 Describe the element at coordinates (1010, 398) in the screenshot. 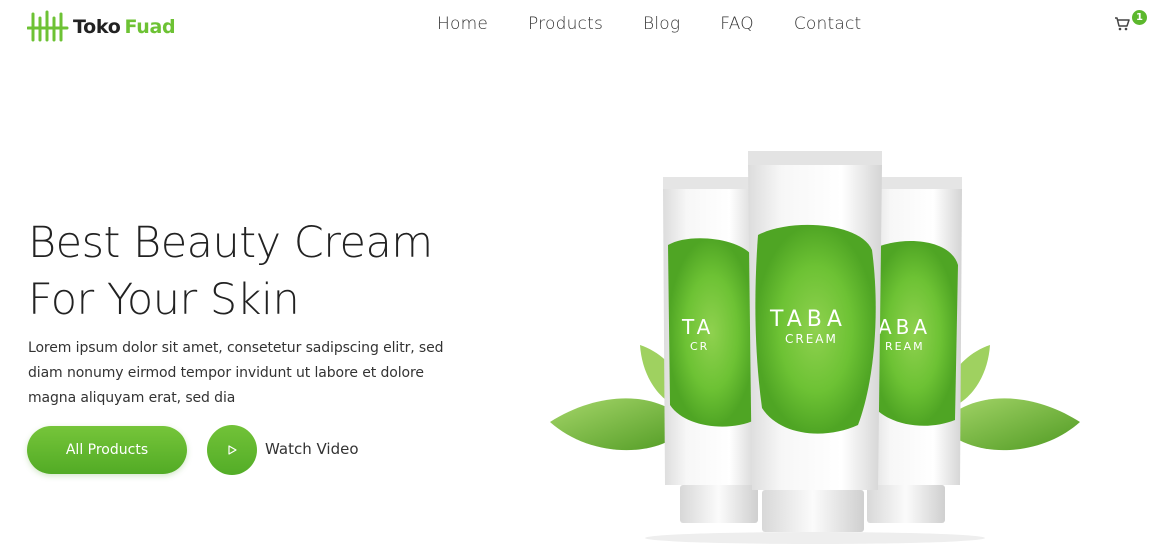

I see `leaf-right` at that location.